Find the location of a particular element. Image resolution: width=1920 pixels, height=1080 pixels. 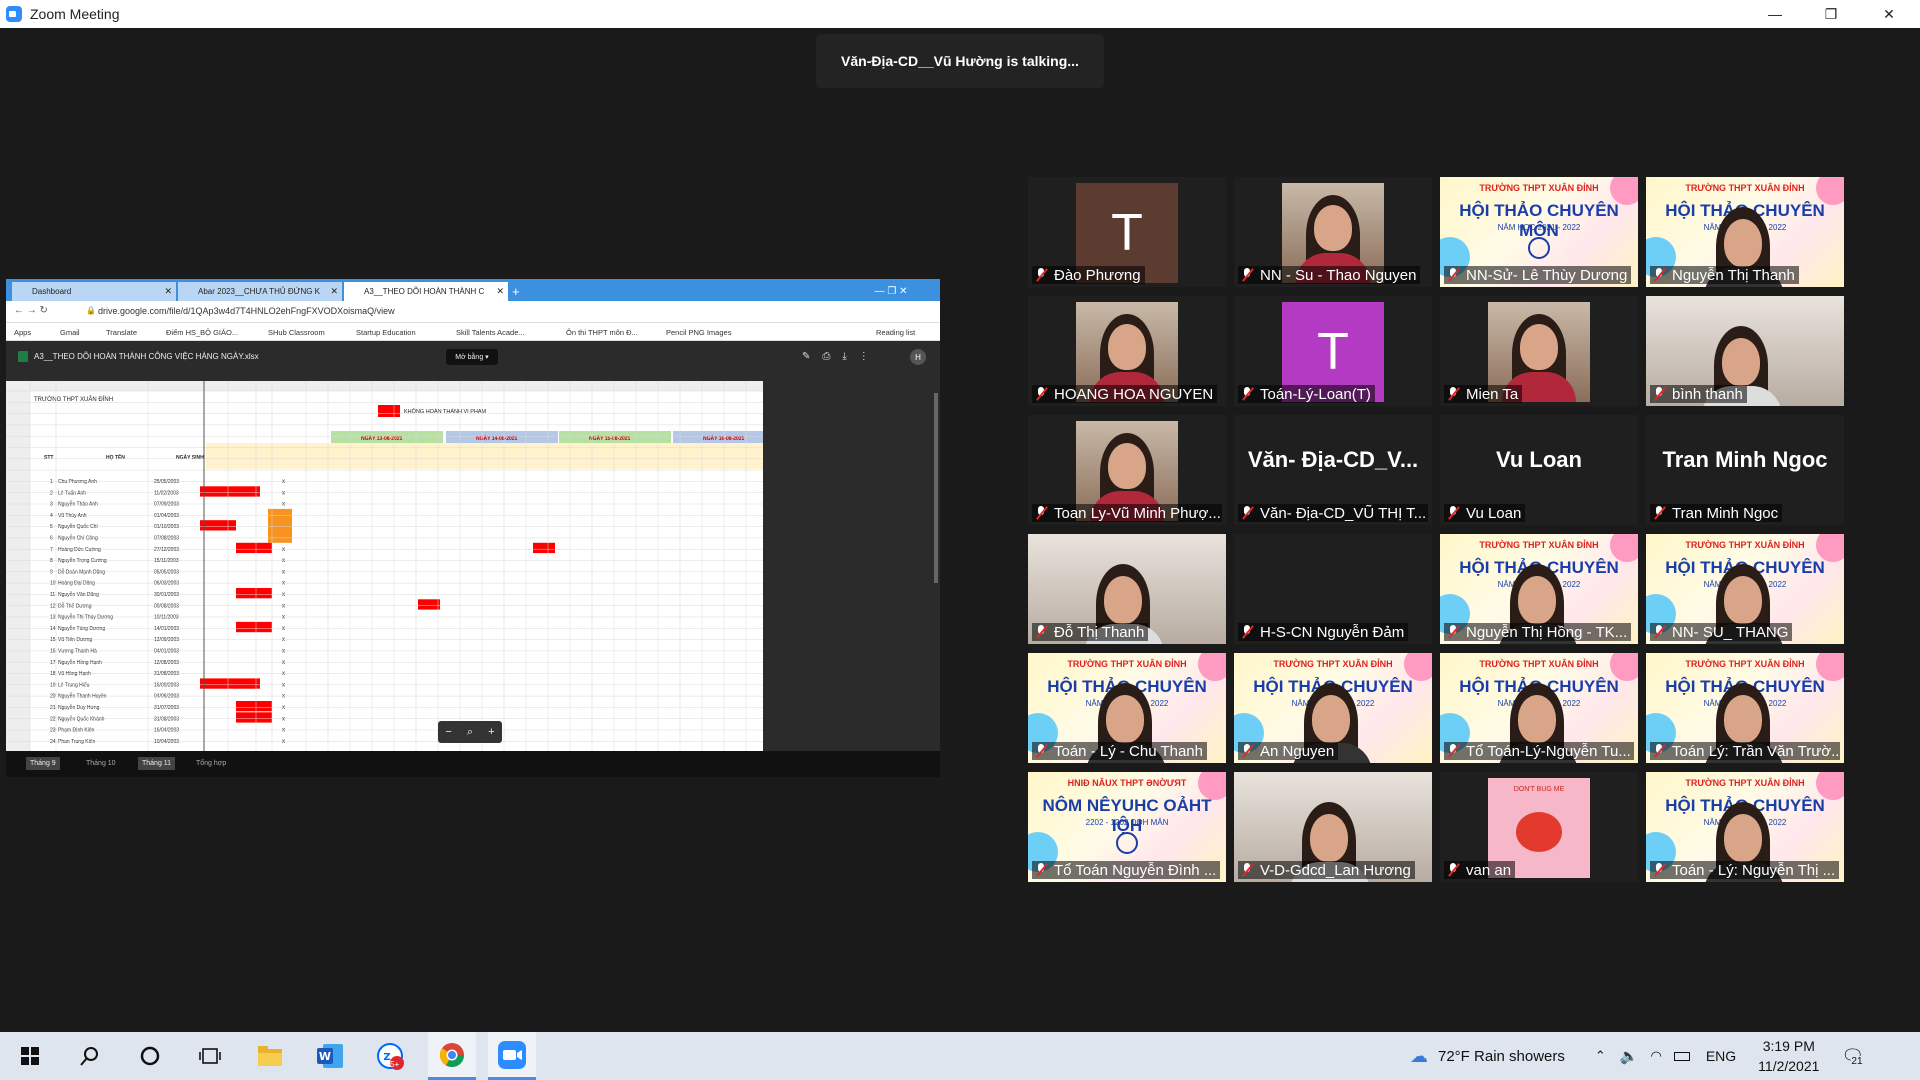

participant-tile: Vu Loan Vu Loan is located at coordinates (1539, 470).